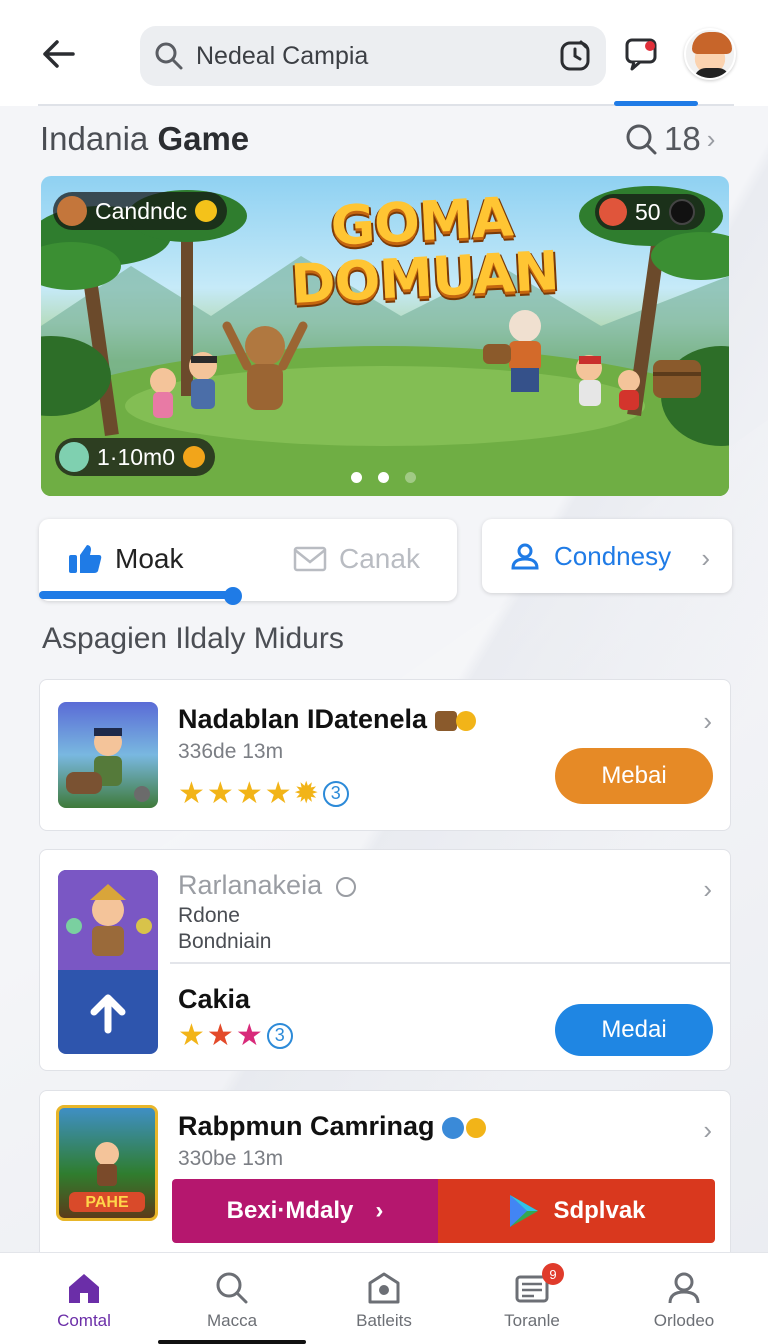 The width and height of the screenshot is (768, 1344). Describe the element at coordinates (72, 211) in the screenshot. I see `player-avatar-icon` at that location.